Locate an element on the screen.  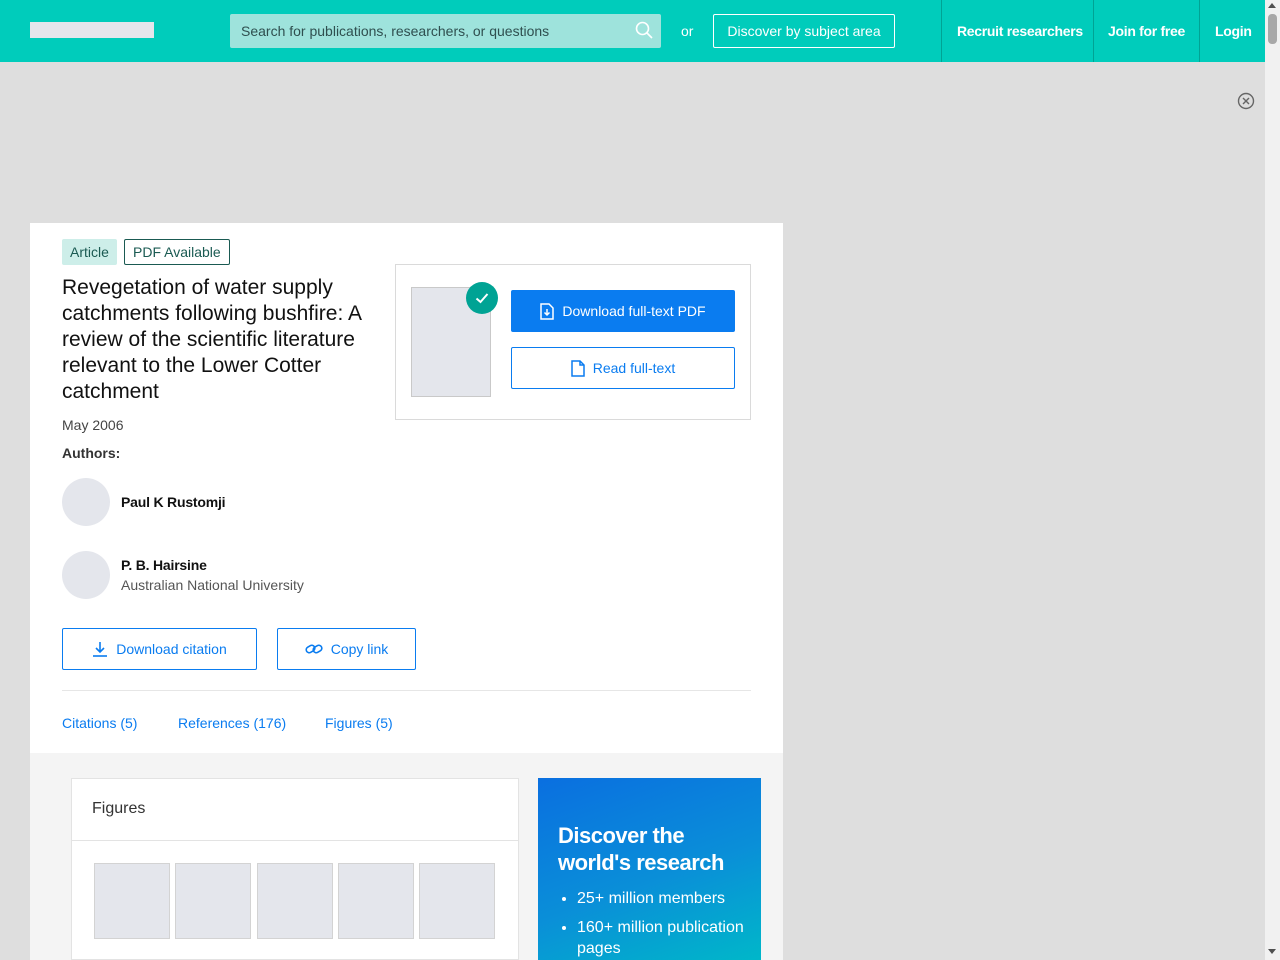
tab-figures: Figures (5) is located at coordinates (359, 723).